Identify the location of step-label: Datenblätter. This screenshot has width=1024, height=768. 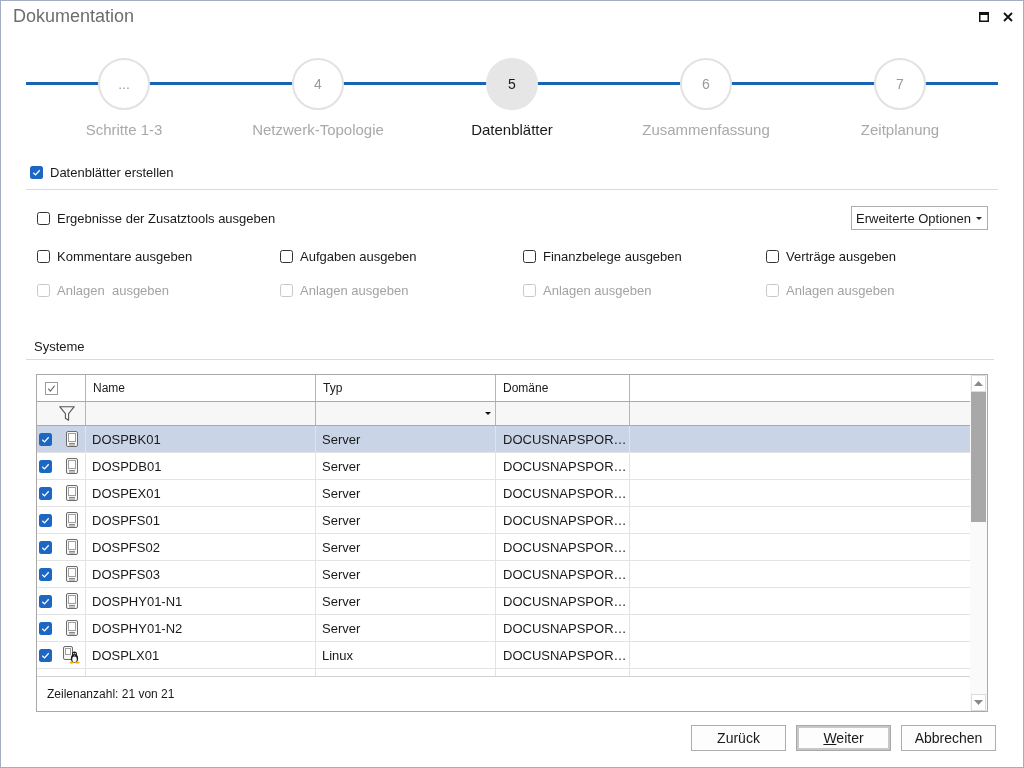
(512, 130).